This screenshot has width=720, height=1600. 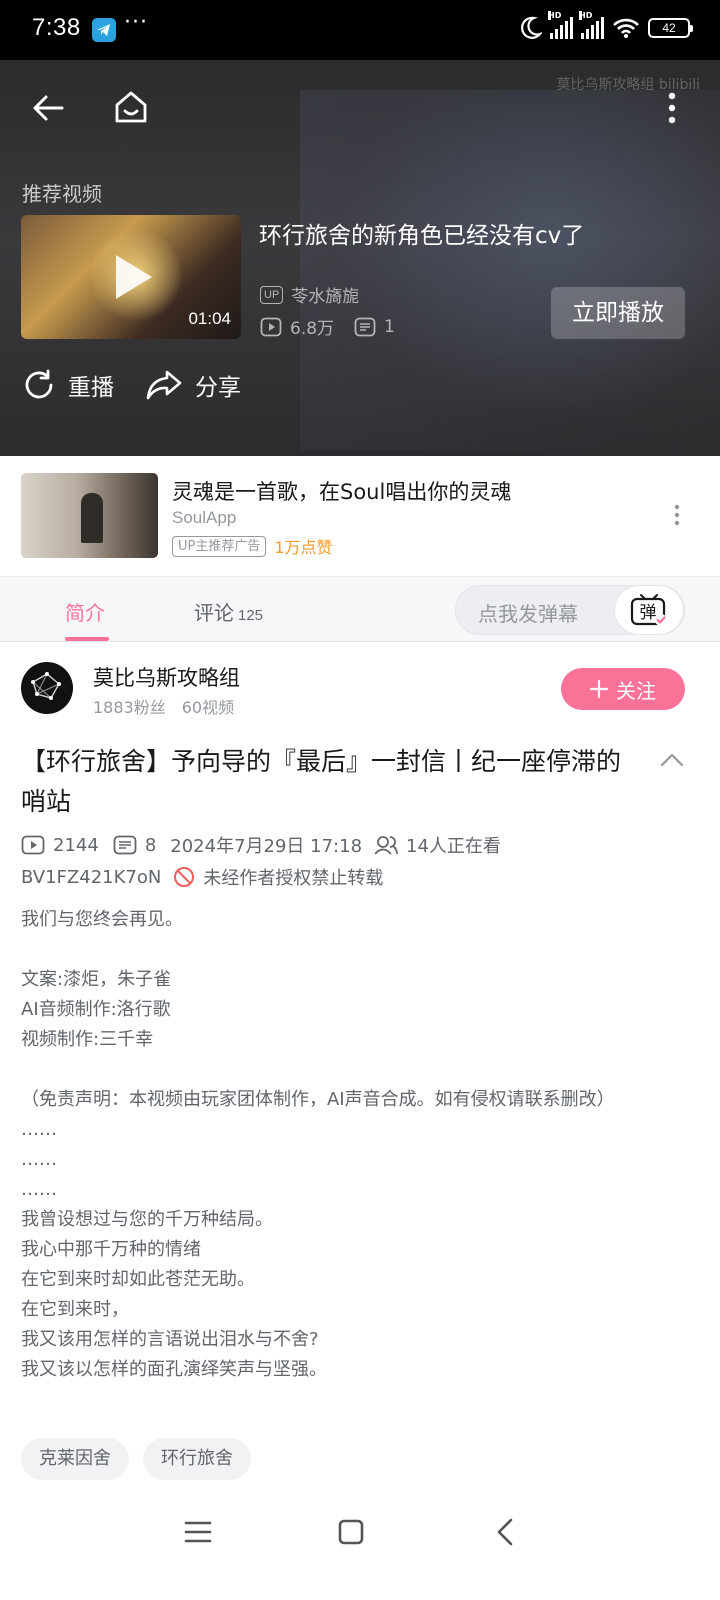 What do you see at coordinates (75, 1309) in the screenshot?
I see `description-line: 在它到来时，` at bounding box center [75, 1309].